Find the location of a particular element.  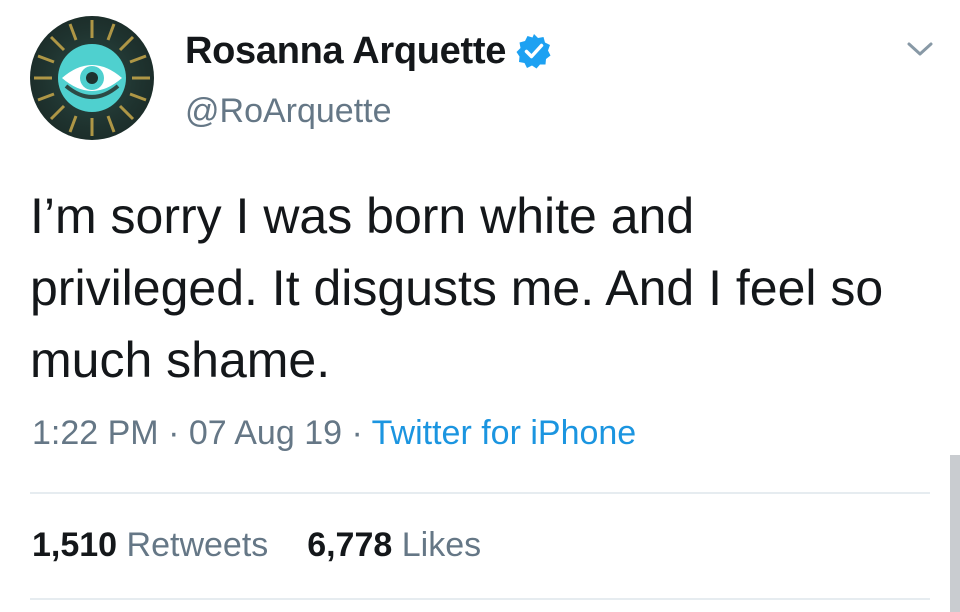

eye-icon is located at coordinates (92, 78).